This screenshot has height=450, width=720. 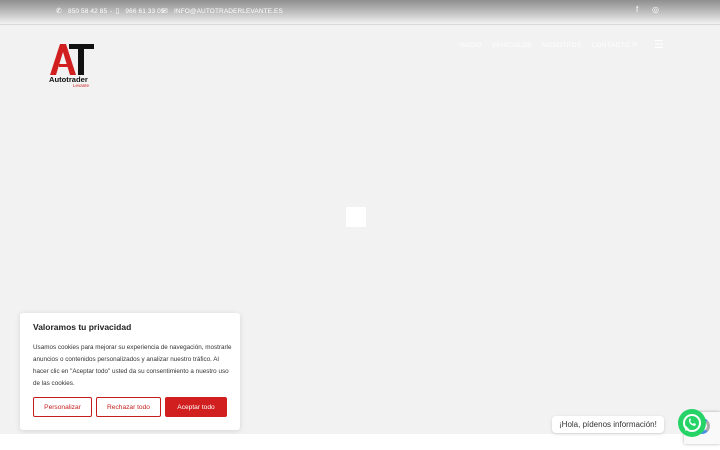 What do you see at coordinates (117, 11) in the screenshot?
I see `mobile-icon: ▯` at bounding box center [117, 11].